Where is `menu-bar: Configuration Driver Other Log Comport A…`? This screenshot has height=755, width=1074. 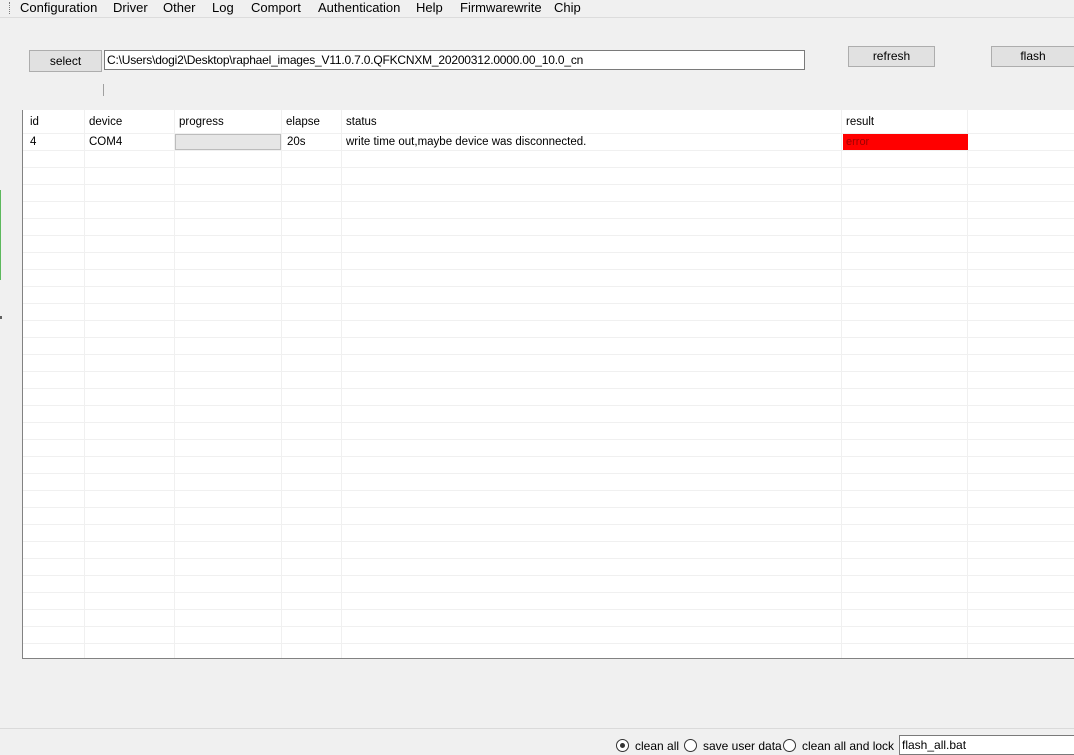
menu-bar: Configuration Driver Other Log Comport A… is located at coordinates (537, 9).